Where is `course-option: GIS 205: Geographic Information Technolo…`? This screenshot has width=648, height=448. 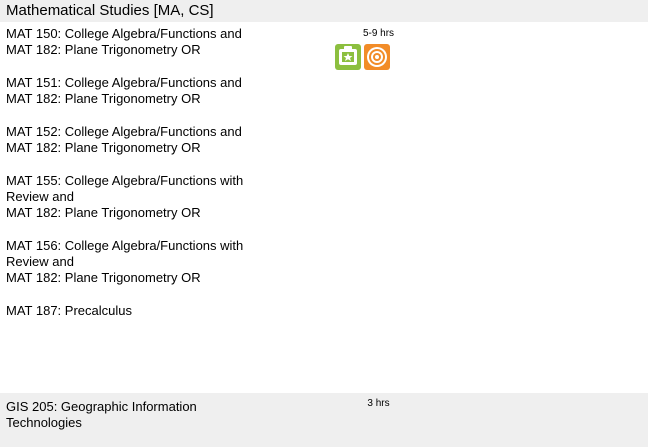 course-option: GIS 205: Geographic Information Technolo… is located at coordinates (161, 415).